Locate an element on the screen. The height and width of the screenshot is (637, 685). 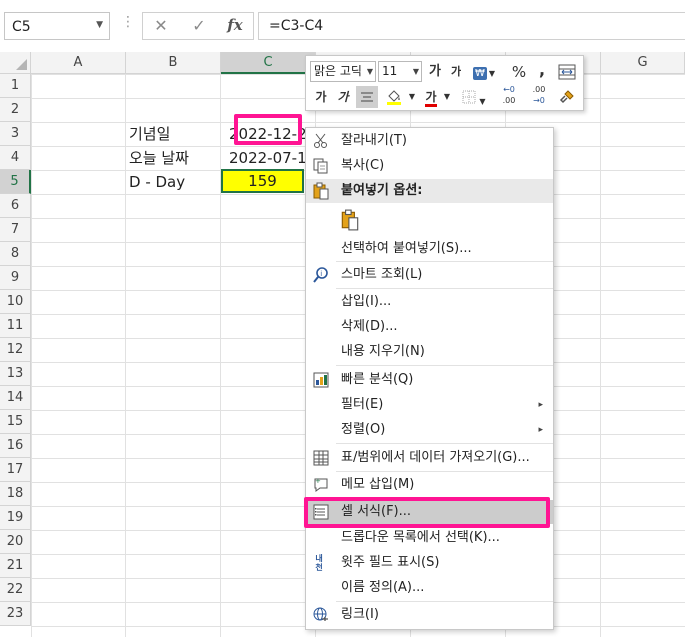
link-icon is located at coordinates (320, 614).